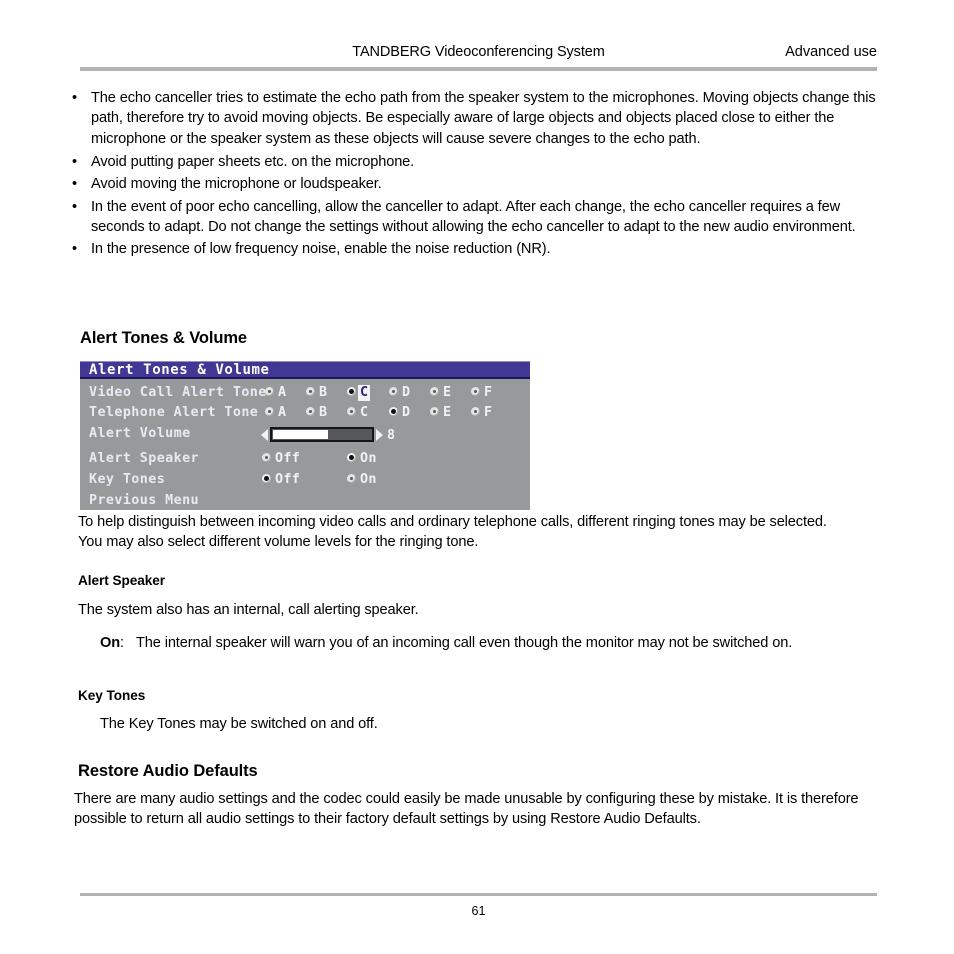  What do you see at coordinates (178, 392) in the screenshot?
I see `osd-label-video-call-alert-tone: Video Call Alert Tone` at bounding box center [178, 392].